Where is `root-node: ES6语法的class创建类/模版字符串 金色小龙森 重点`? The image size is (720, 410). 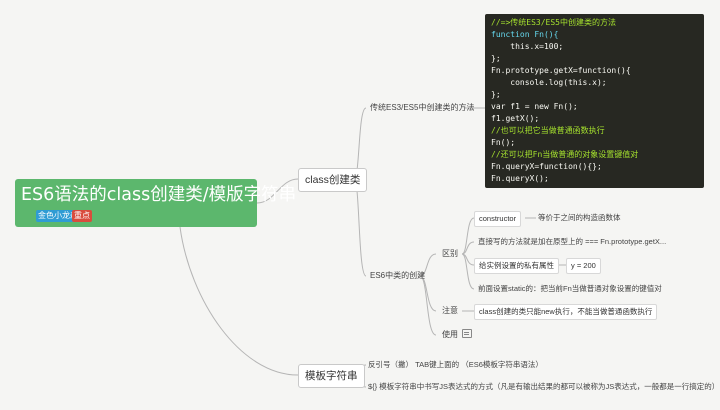
root-node: ES6语法的class创建类/模版字符串 金色小龙森 重点 is located at coordinates (155, 203).